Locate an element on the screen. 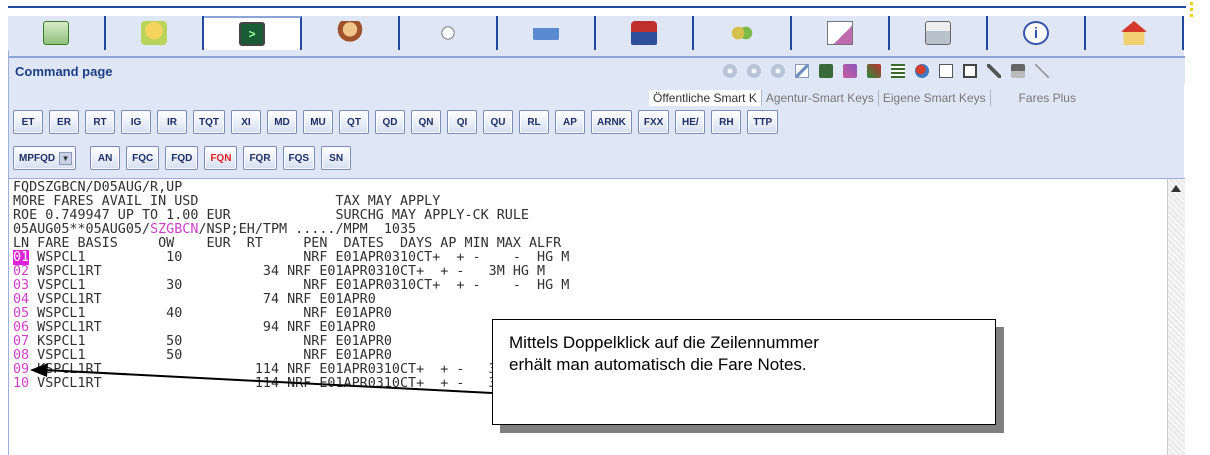  smart-key-button: ARNK is located at coordinates (611, 122).